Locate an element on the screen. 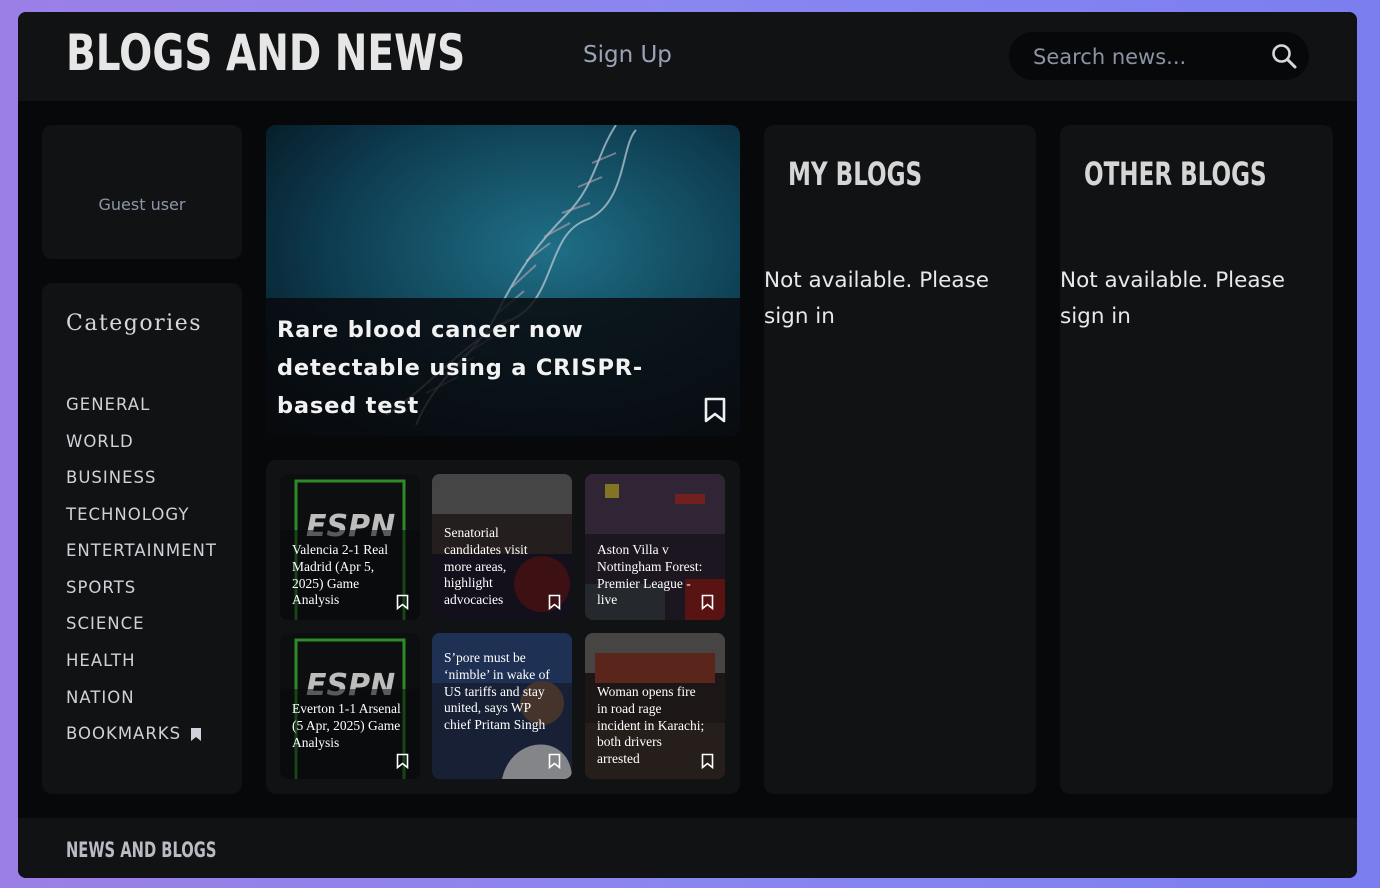 Image resolution: width=1380 pixels, height=888 pixels. category-health: HEALTH is located at coordinates (101, 660).